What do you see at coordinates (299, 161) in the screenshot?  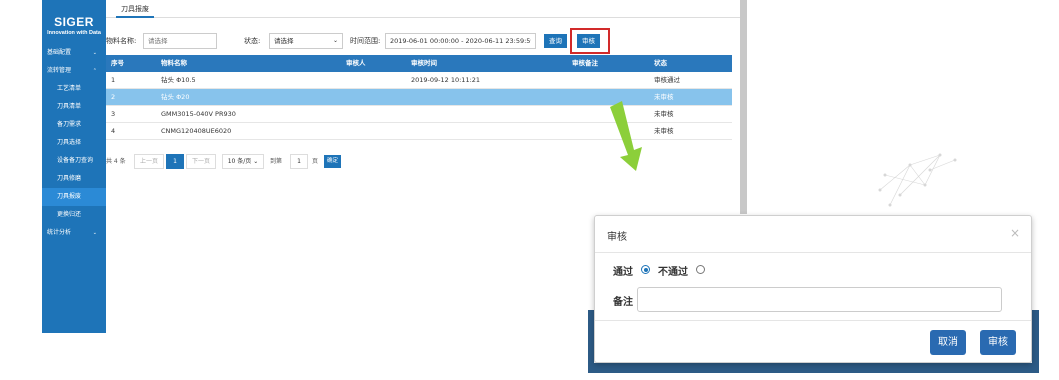 I see `goto-input: 1` at bounding box center [299, 161].